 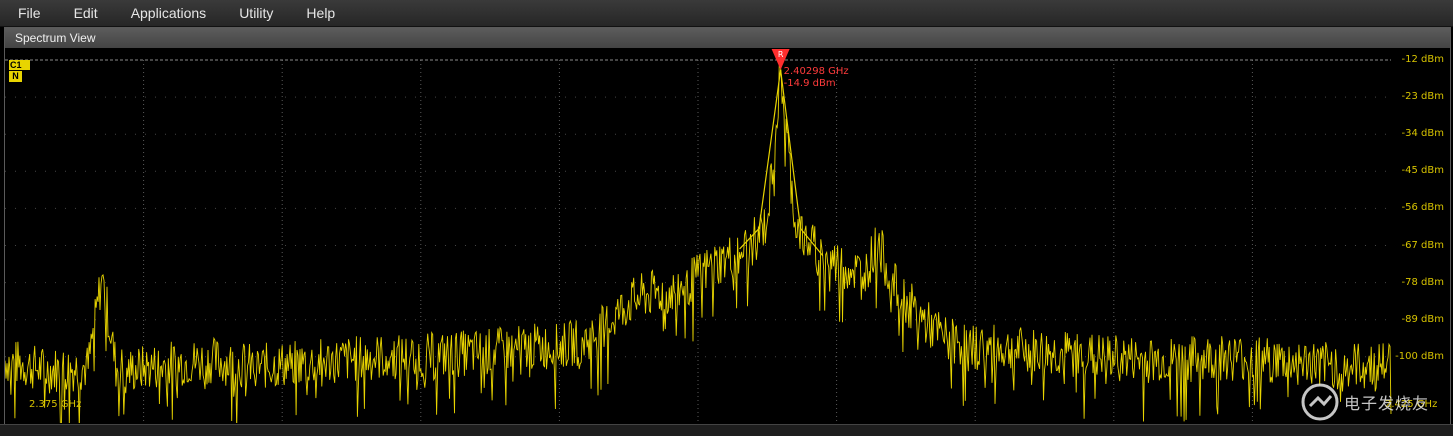 What do you see at coordinates (1422, 319) in the screenshot?
I see `y-tick-label: -89 dBm` at bounding box center [1422, 319].